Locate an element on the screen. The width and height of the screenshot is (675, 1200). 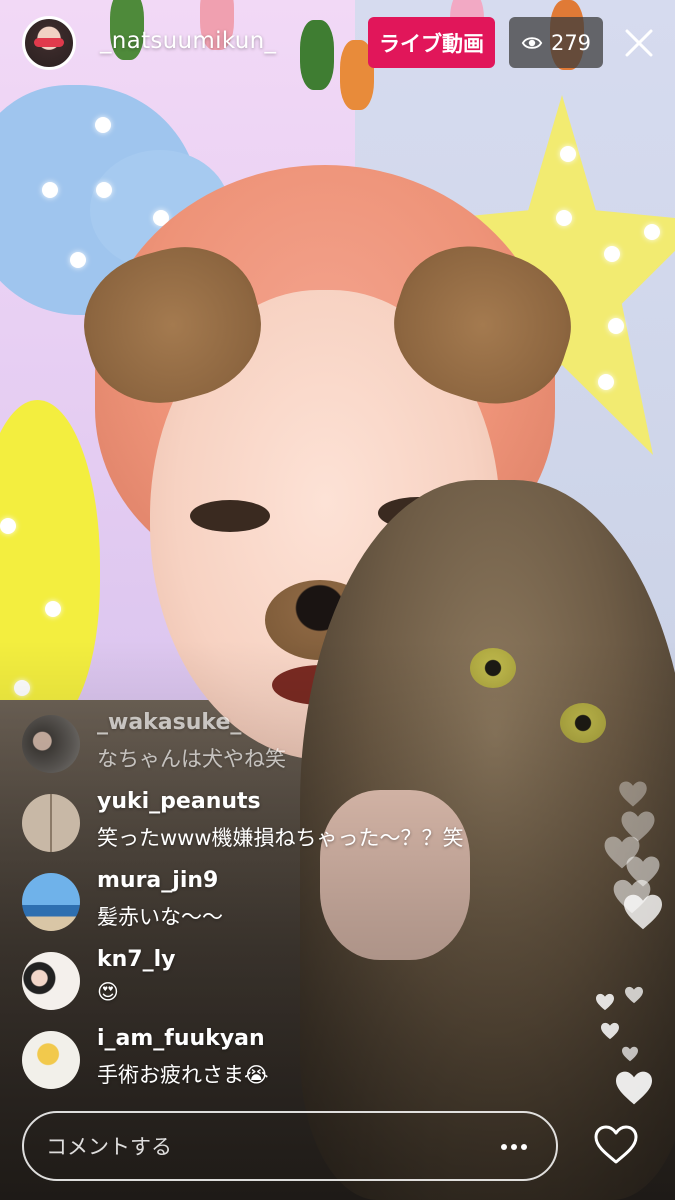
commenter-username: i_am_fuukyan is located at coordinates (181, 1038).